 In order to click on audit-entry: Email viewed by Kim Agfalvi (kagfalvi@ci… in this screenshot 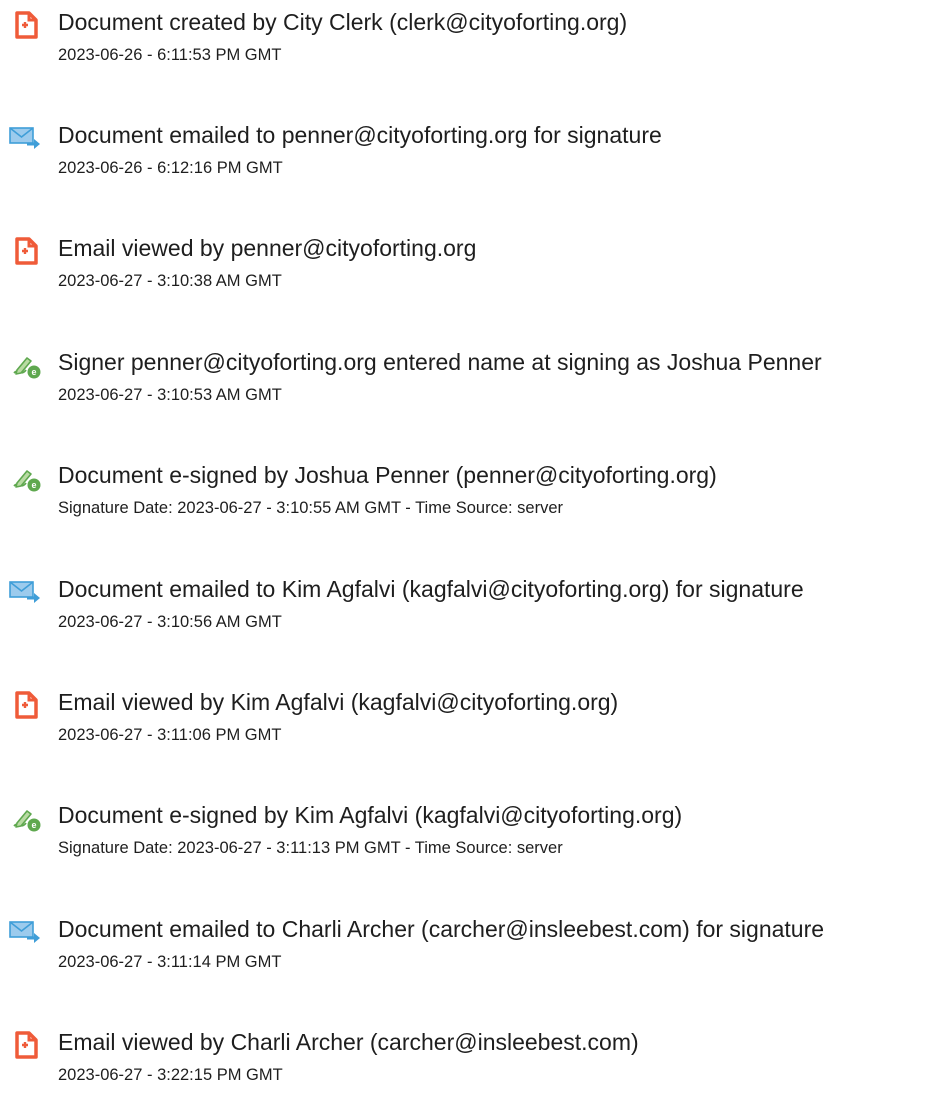, I will do `click(473, 725)`.